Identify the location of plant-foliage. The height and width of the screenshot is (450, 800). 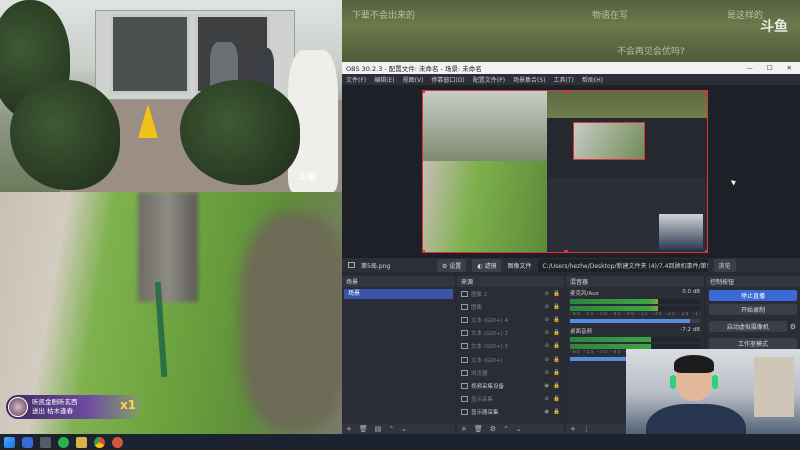
(240, 132).